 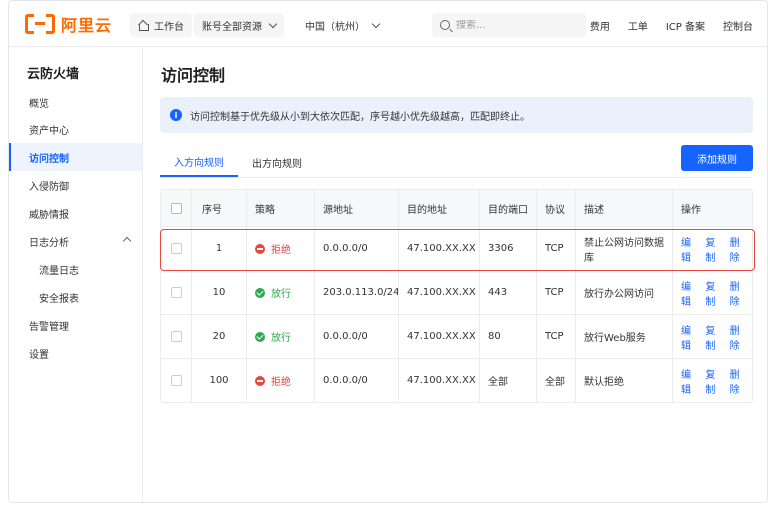 What do you see at coordinates (335, 27) in the screenshot?
I see `region-label: 中国（杭州）` at bounding box center [335, 27].